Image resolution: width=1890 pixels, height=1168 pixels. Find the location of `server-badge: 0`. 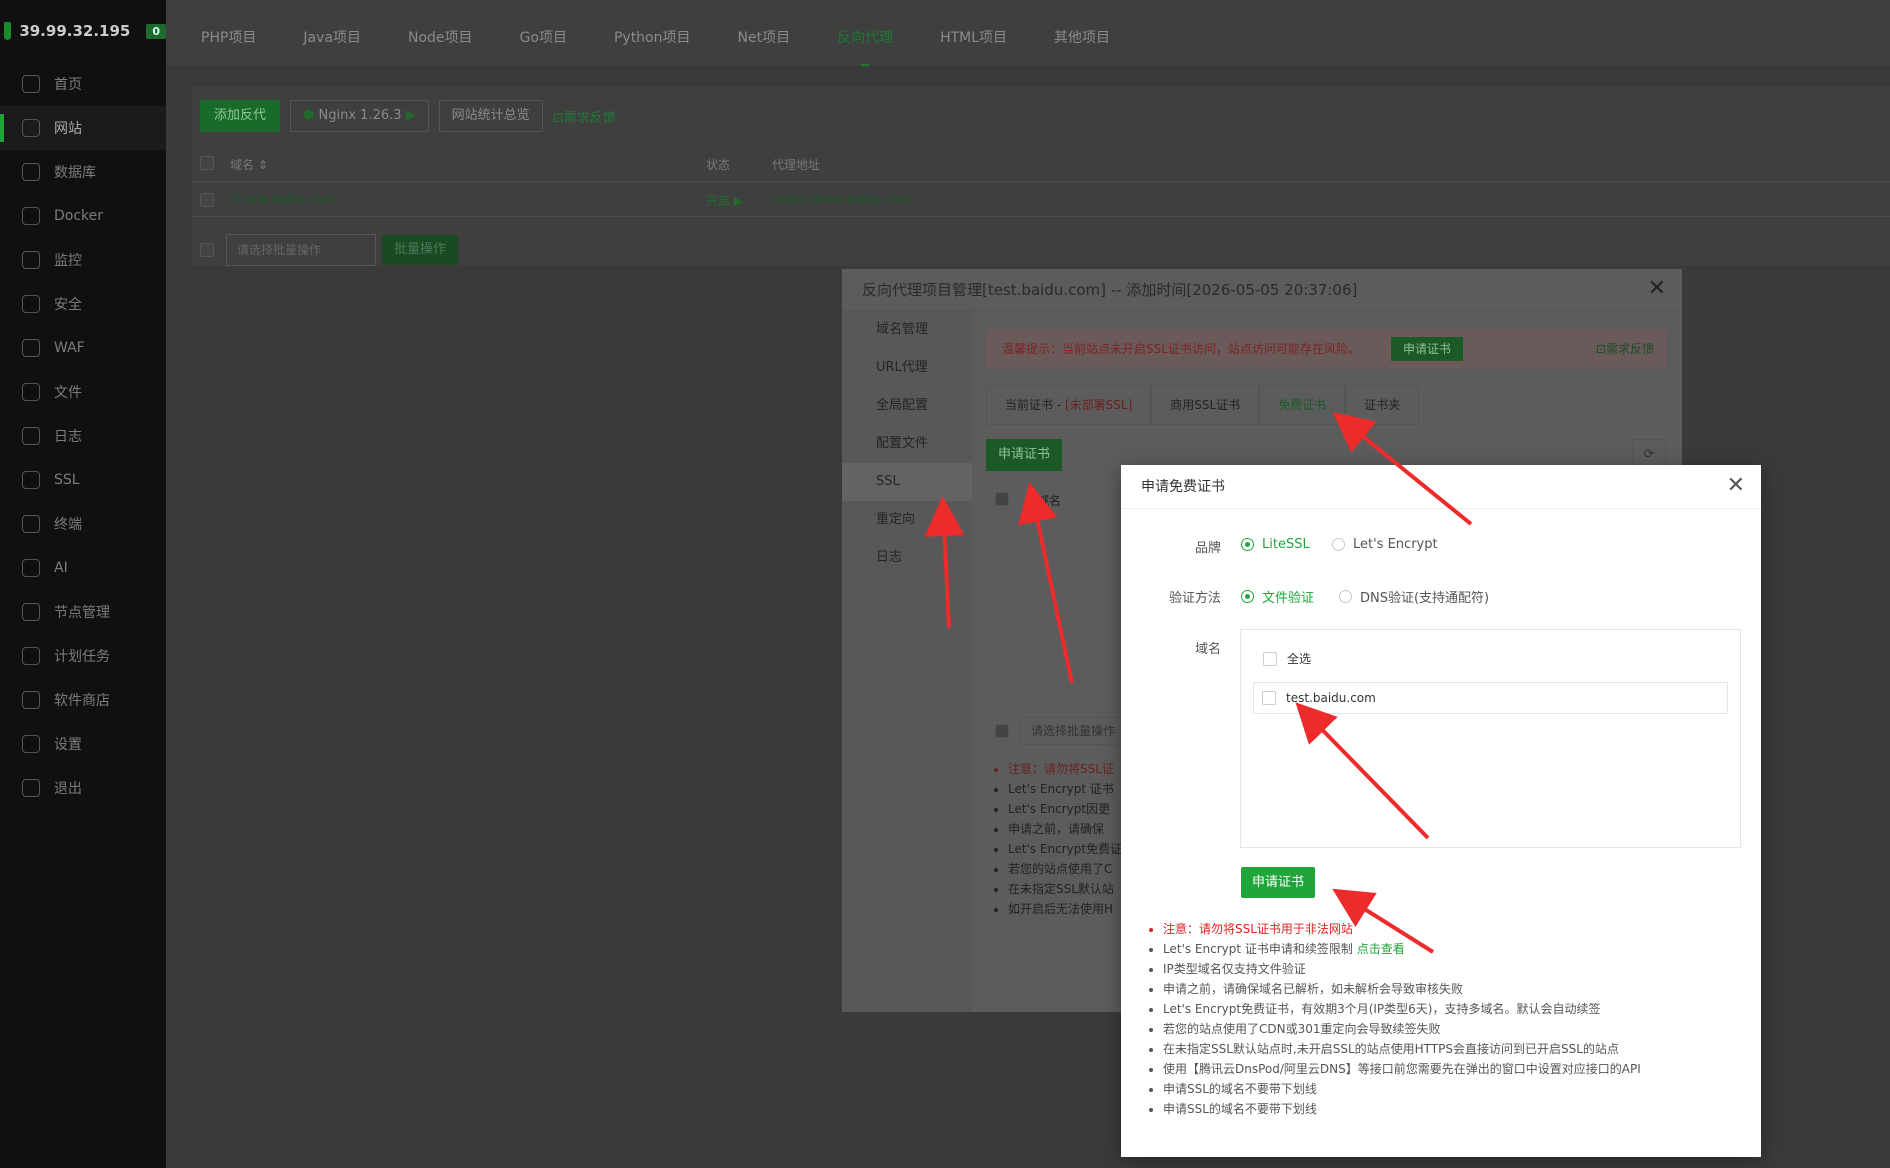

server-badge: 0 is located at coordinates (156, 31).